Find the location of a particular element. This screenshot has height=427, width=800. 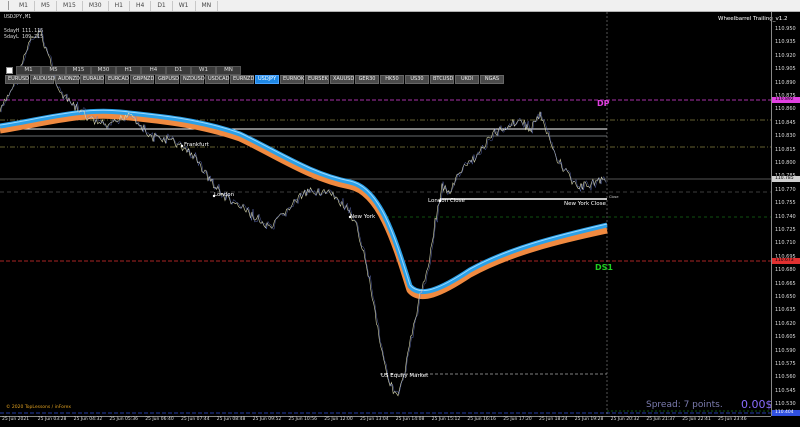

symbol-button-hk50: HK50 is located at coordinates (392, 79).